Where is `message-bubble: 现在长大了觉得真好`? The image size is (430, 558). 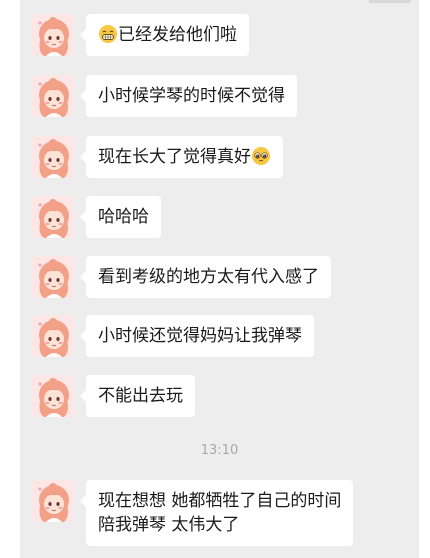
message-bubble: 现在长大了觉得真好 is located at coordinates (181, 157).